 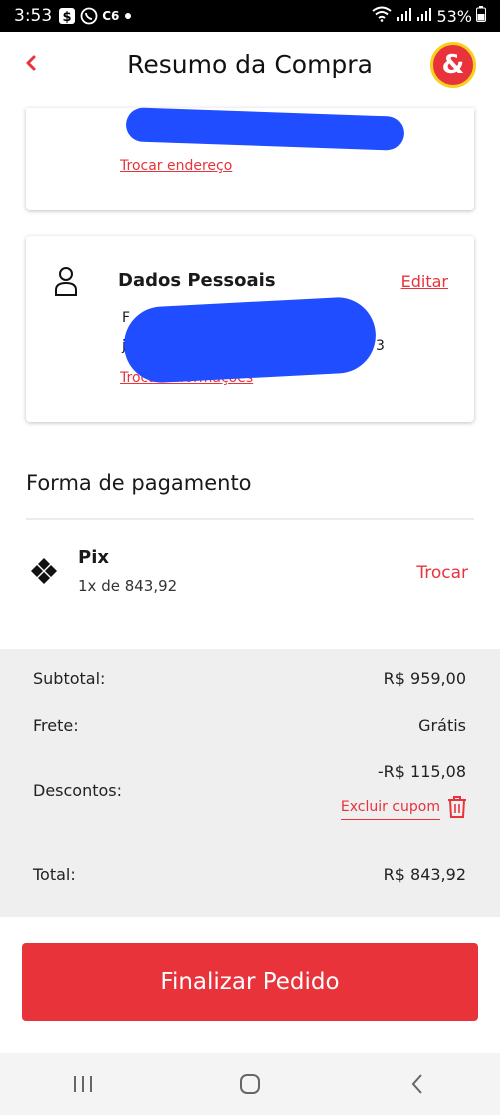 What do you see at coordinates (93, 557) in the screenshot?
I see `payment-method-name: Pix` at bounding box center [93, 557].